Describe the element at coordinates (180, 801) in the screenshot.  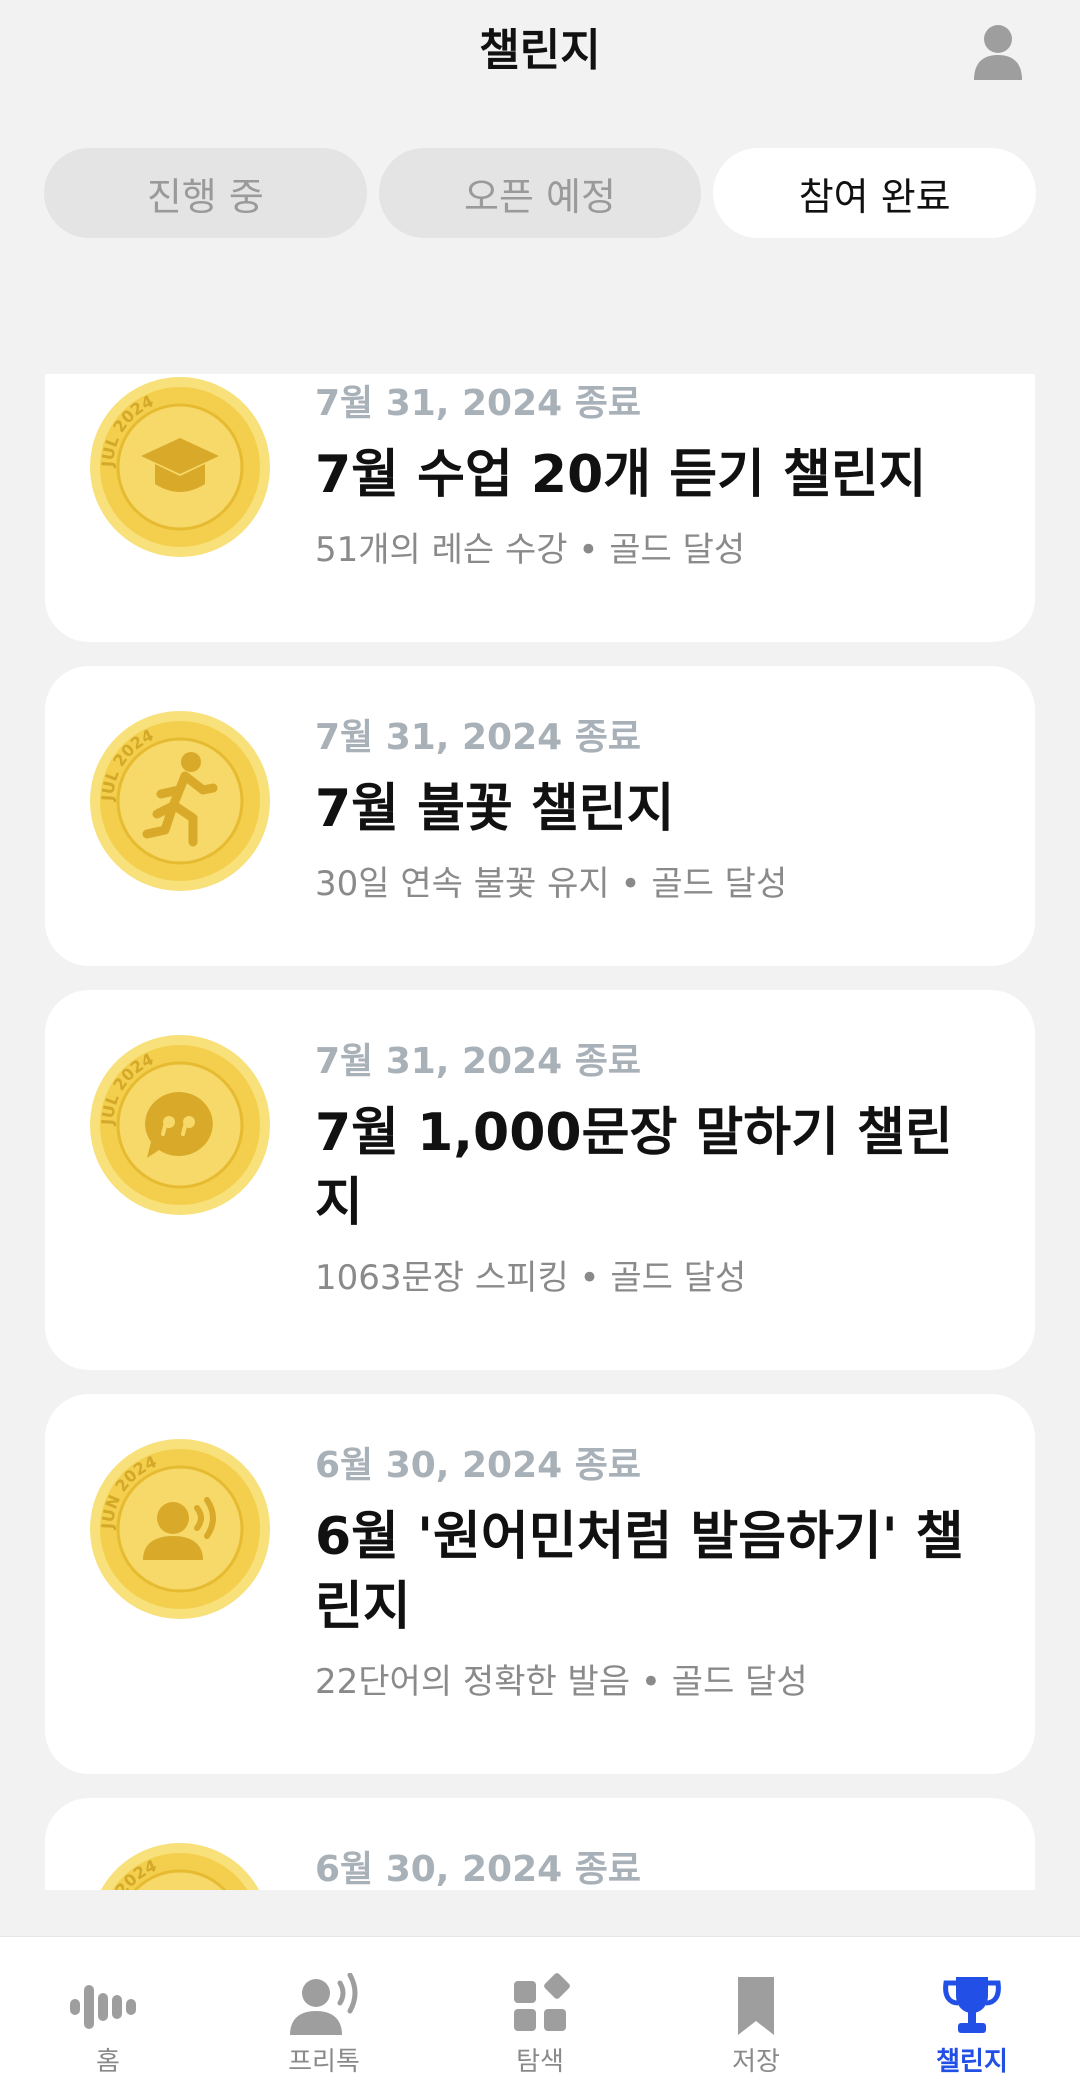
I see `running-person-icon: JUL 2024` at that location.